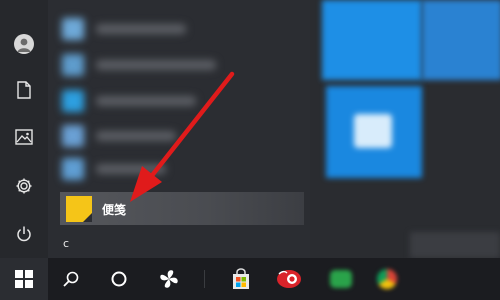  I want to click on red-app-icon, so click(289, 279).